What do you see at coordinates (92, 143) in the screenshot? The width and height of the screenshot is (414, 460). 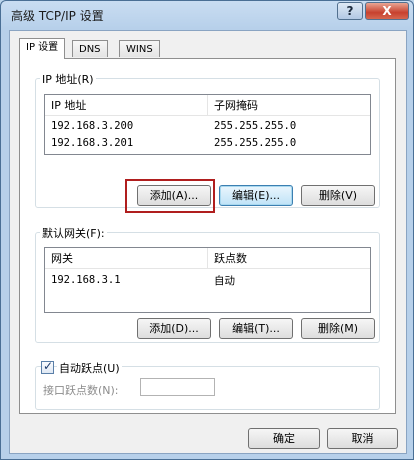 I see `ip-address-cell: 192.168.3.201` at bounding box center [92, 143].